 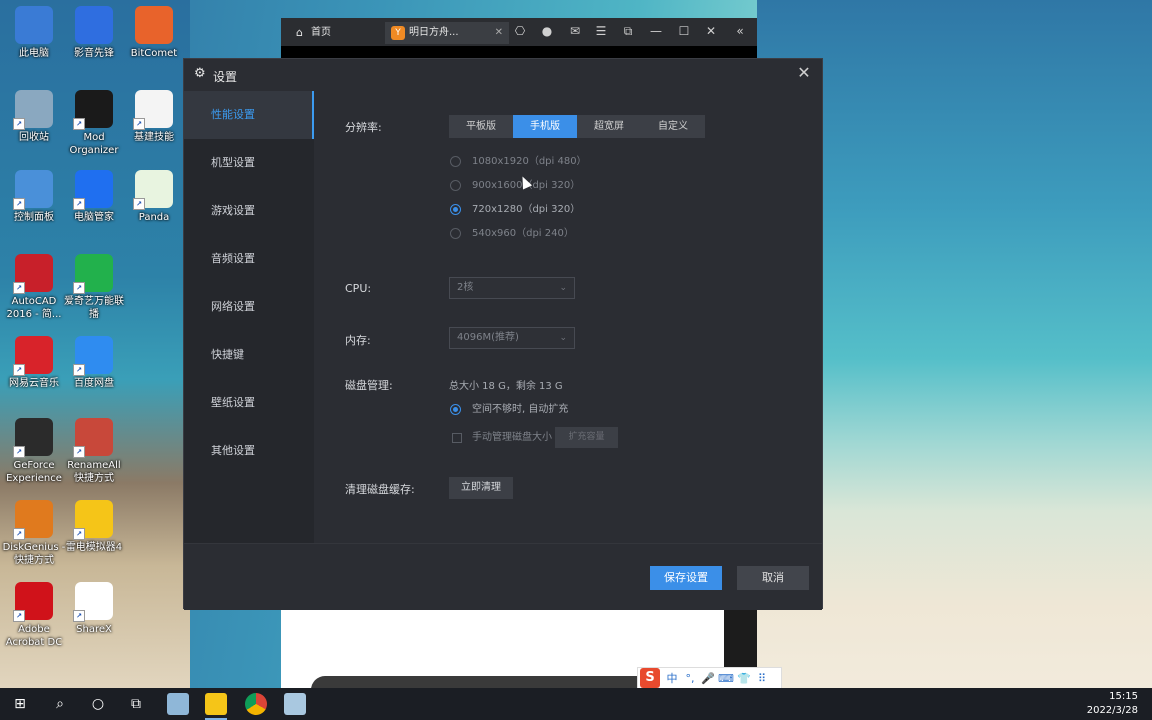 I want to click on skin-icon: 👕, so click(x=744, y=678).